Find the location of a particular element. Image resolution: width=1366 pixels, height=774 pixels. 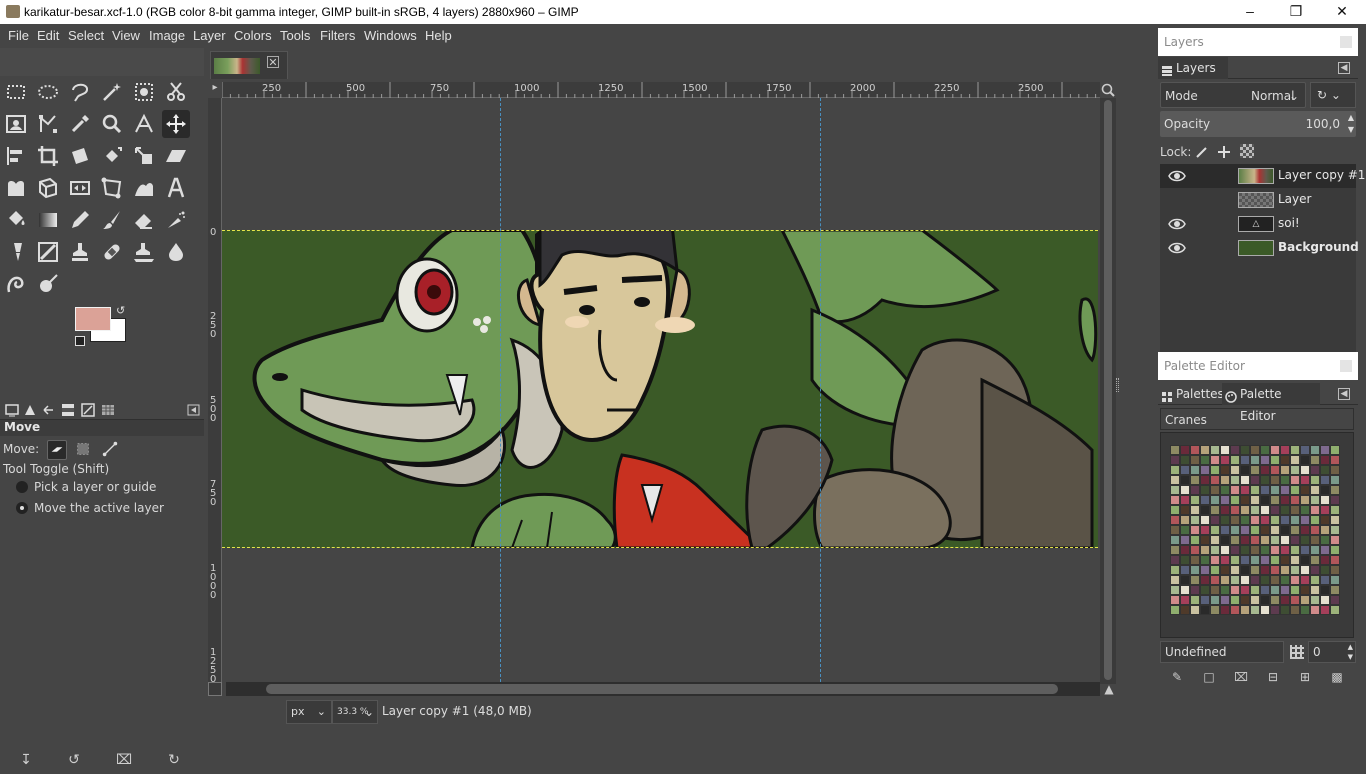

columns-spinner: 0 ▲ ▼ is located at coordinates (1332, 652).